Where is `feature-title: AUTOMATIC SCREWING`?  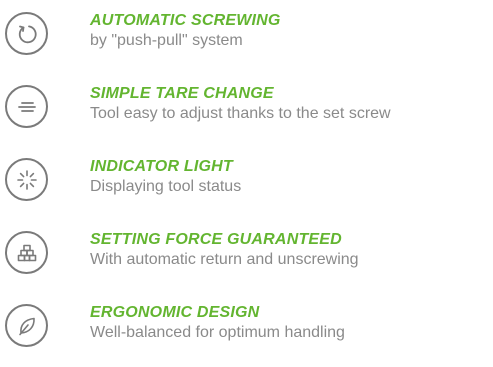
feature-title: AUTOMATIC SCREWING is located at coordinates (185, 20).